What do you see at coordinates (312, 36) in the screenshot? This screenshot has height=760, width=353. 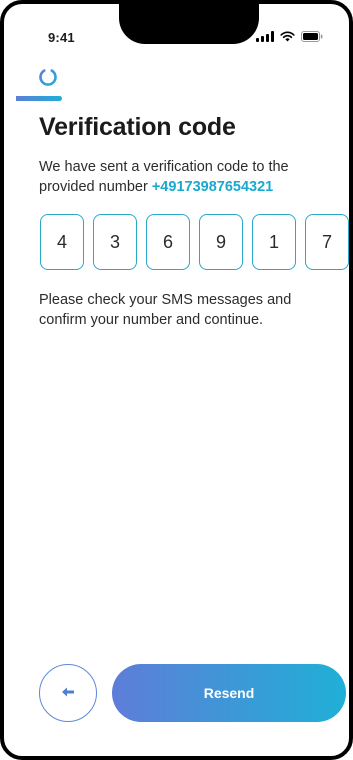 I see `battery-icon` at bounding box center [312, 36].